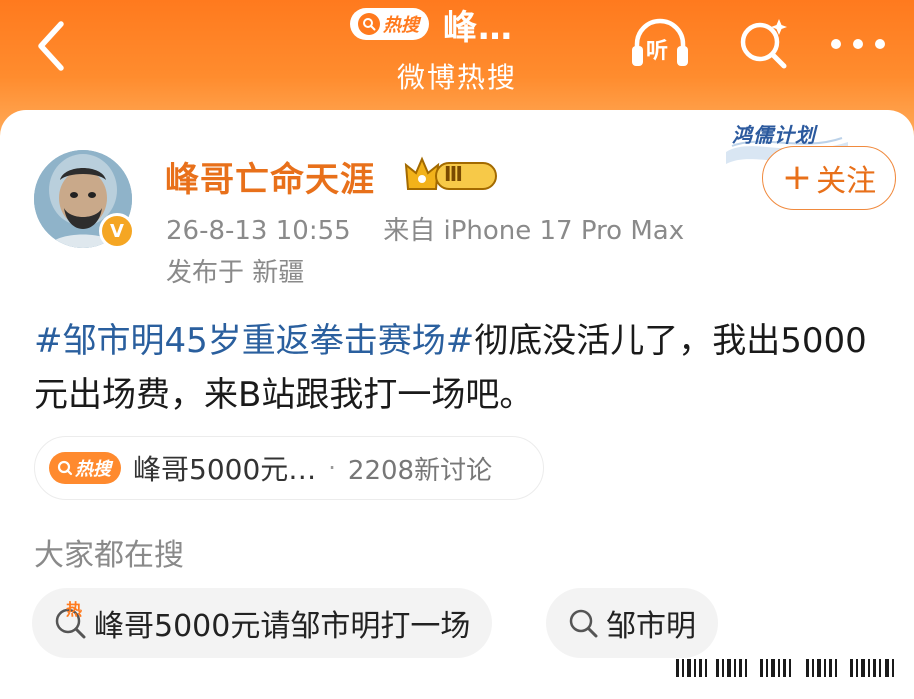 The image size is (914, 699). Describe the element at coordinates (282, 626) in the screenshot. I see `chip-label: 峰哥5000元请邹市明打一场` at that location.